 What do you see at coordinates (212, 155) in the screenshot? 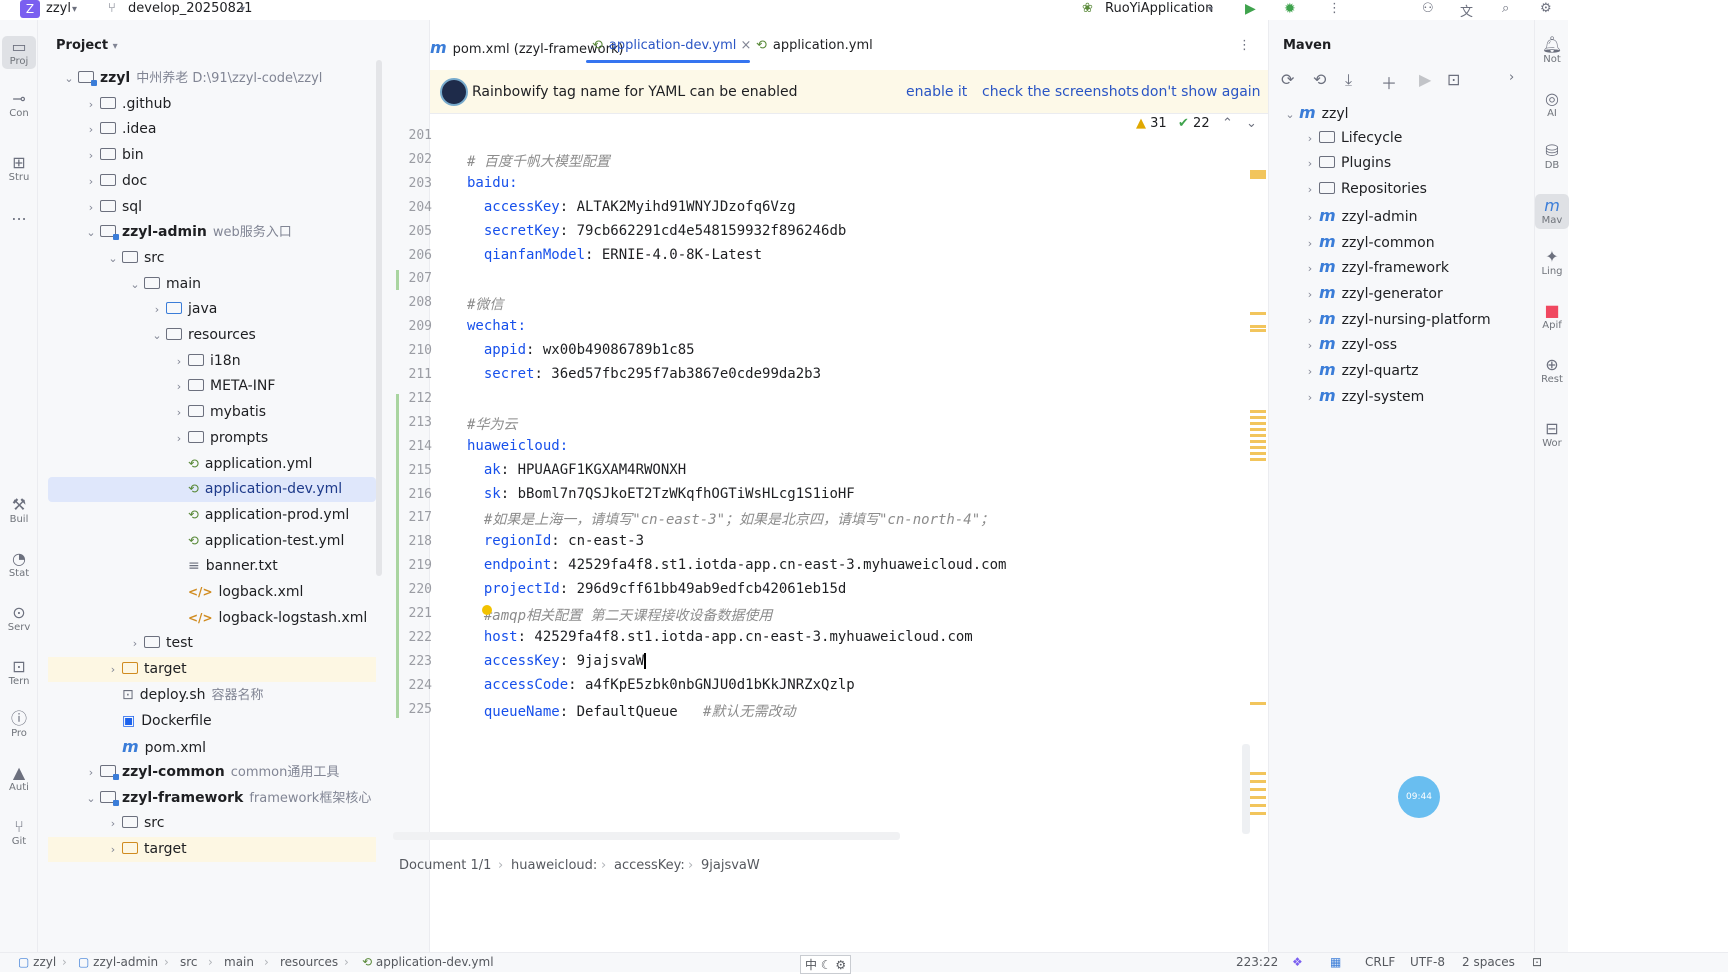
I see `tree-item: › bin` at bounding box center [212, 155].